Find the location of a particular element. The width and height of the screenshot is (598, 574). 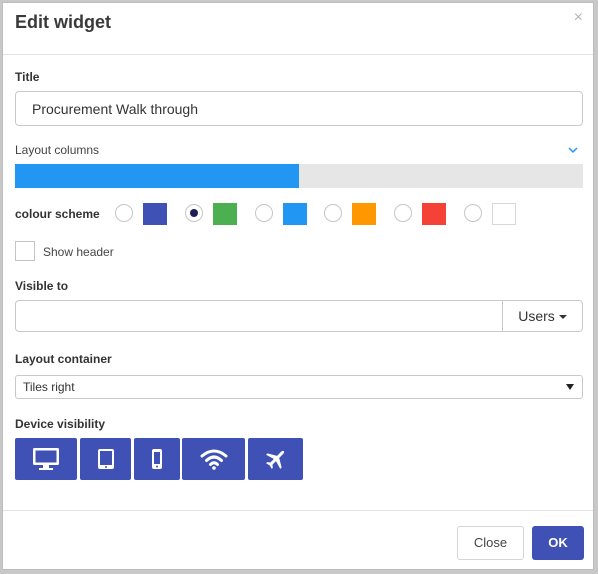

wifi-icon is located at coordinates (213, 459).